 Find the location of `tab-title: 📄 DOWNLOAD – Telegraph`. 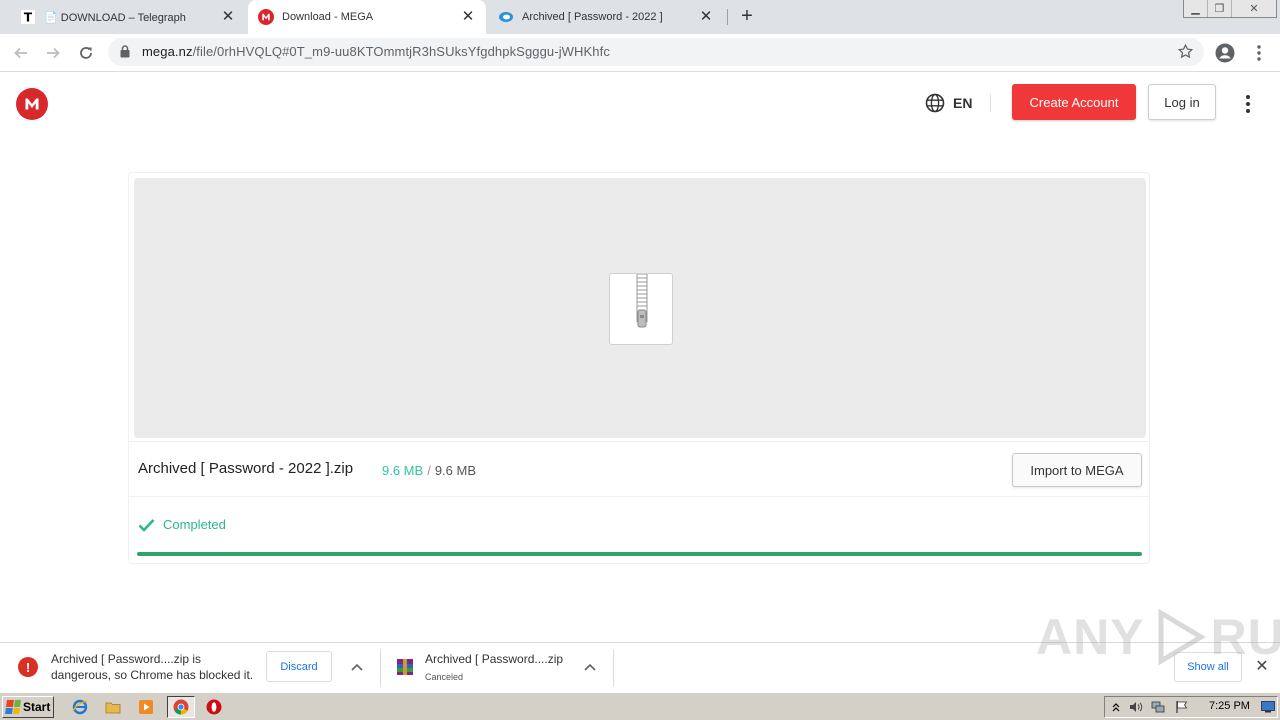

tab-title: 📄 DOWNLOAD – Telegraph is located at coordinates (115, 17).